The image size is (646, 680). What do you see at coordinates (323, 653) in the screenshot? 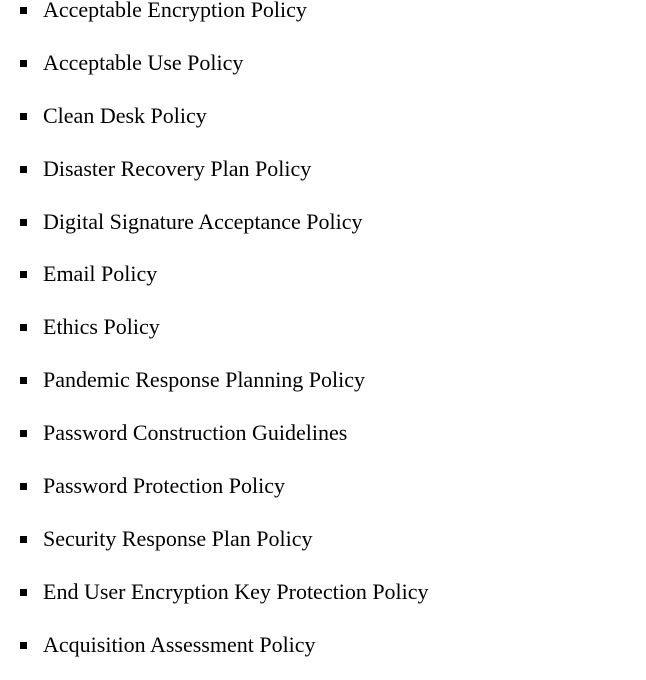
I see `list-item: Acquisition Assessment Policy` at bounding box center [323, 653].